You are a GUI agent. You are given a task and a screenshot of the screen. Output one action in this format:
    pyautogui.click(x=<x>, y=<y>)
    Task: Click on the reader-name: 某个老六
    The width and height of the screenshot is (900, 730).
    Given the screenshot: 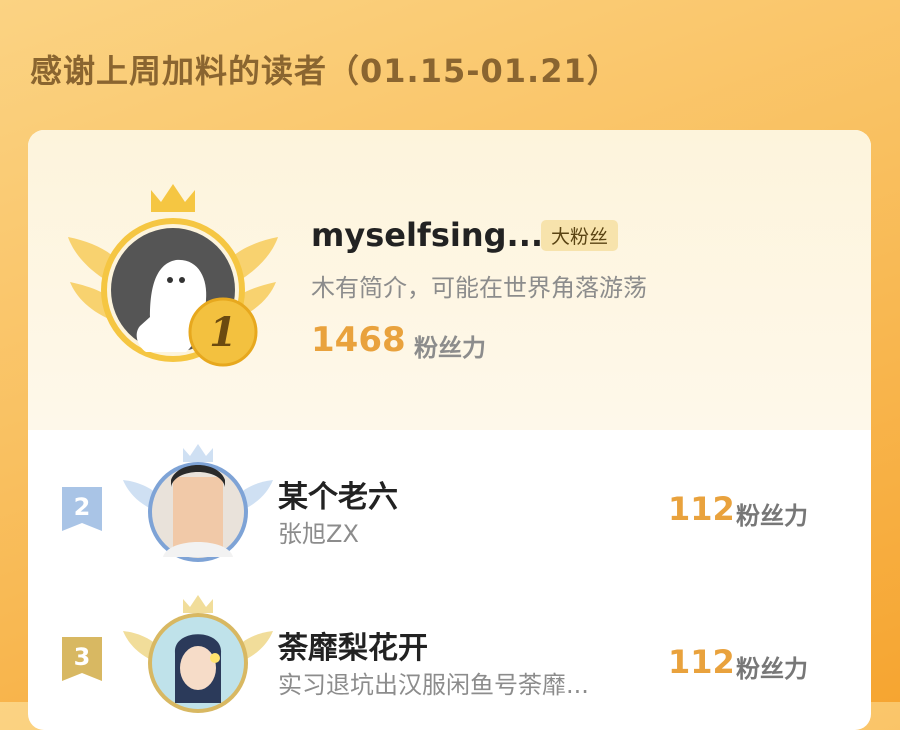 What is the action you would take?
    pyautogui.click(x=338, y=494)
    